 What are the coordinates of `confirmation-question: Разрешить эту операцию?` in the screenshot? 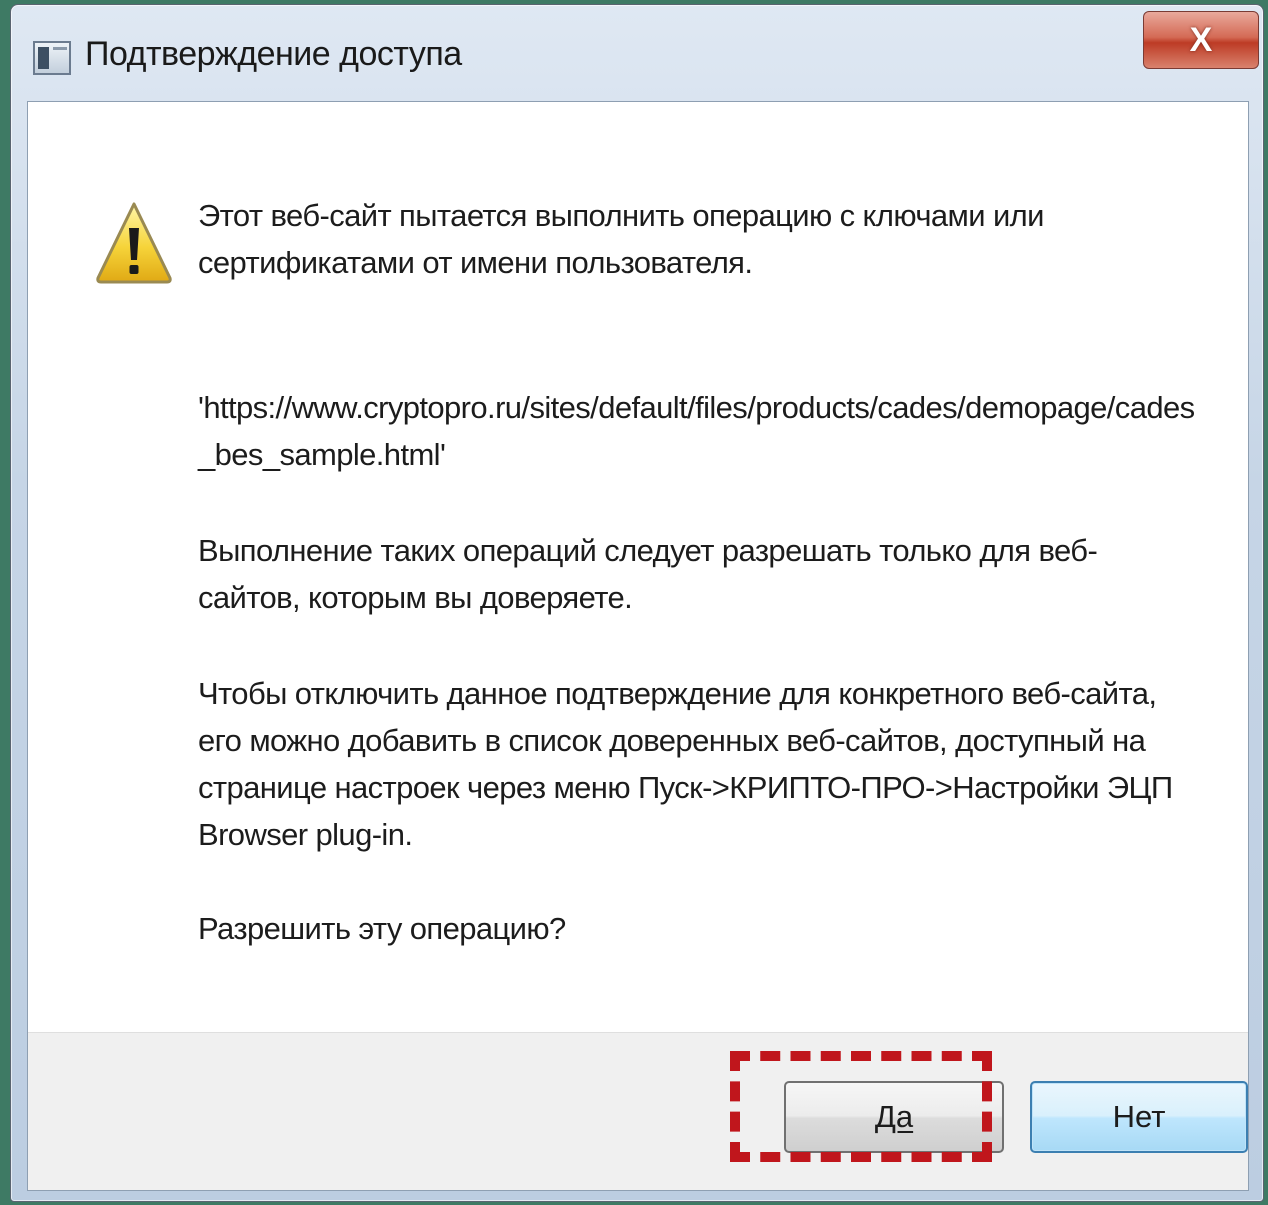 It's located at (382, 928).